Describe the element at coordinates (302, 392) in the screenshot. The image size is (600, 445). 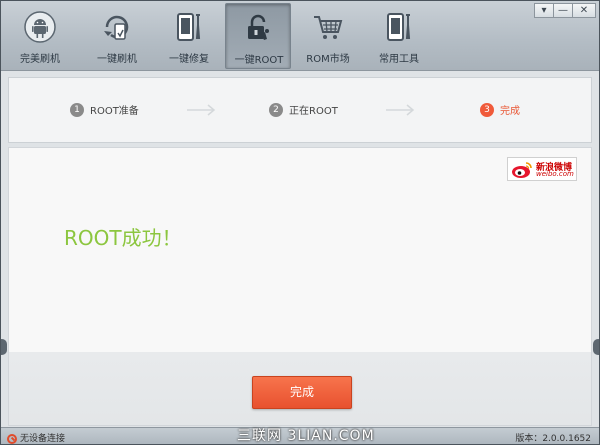
I see `done-button: 完成` at that location.